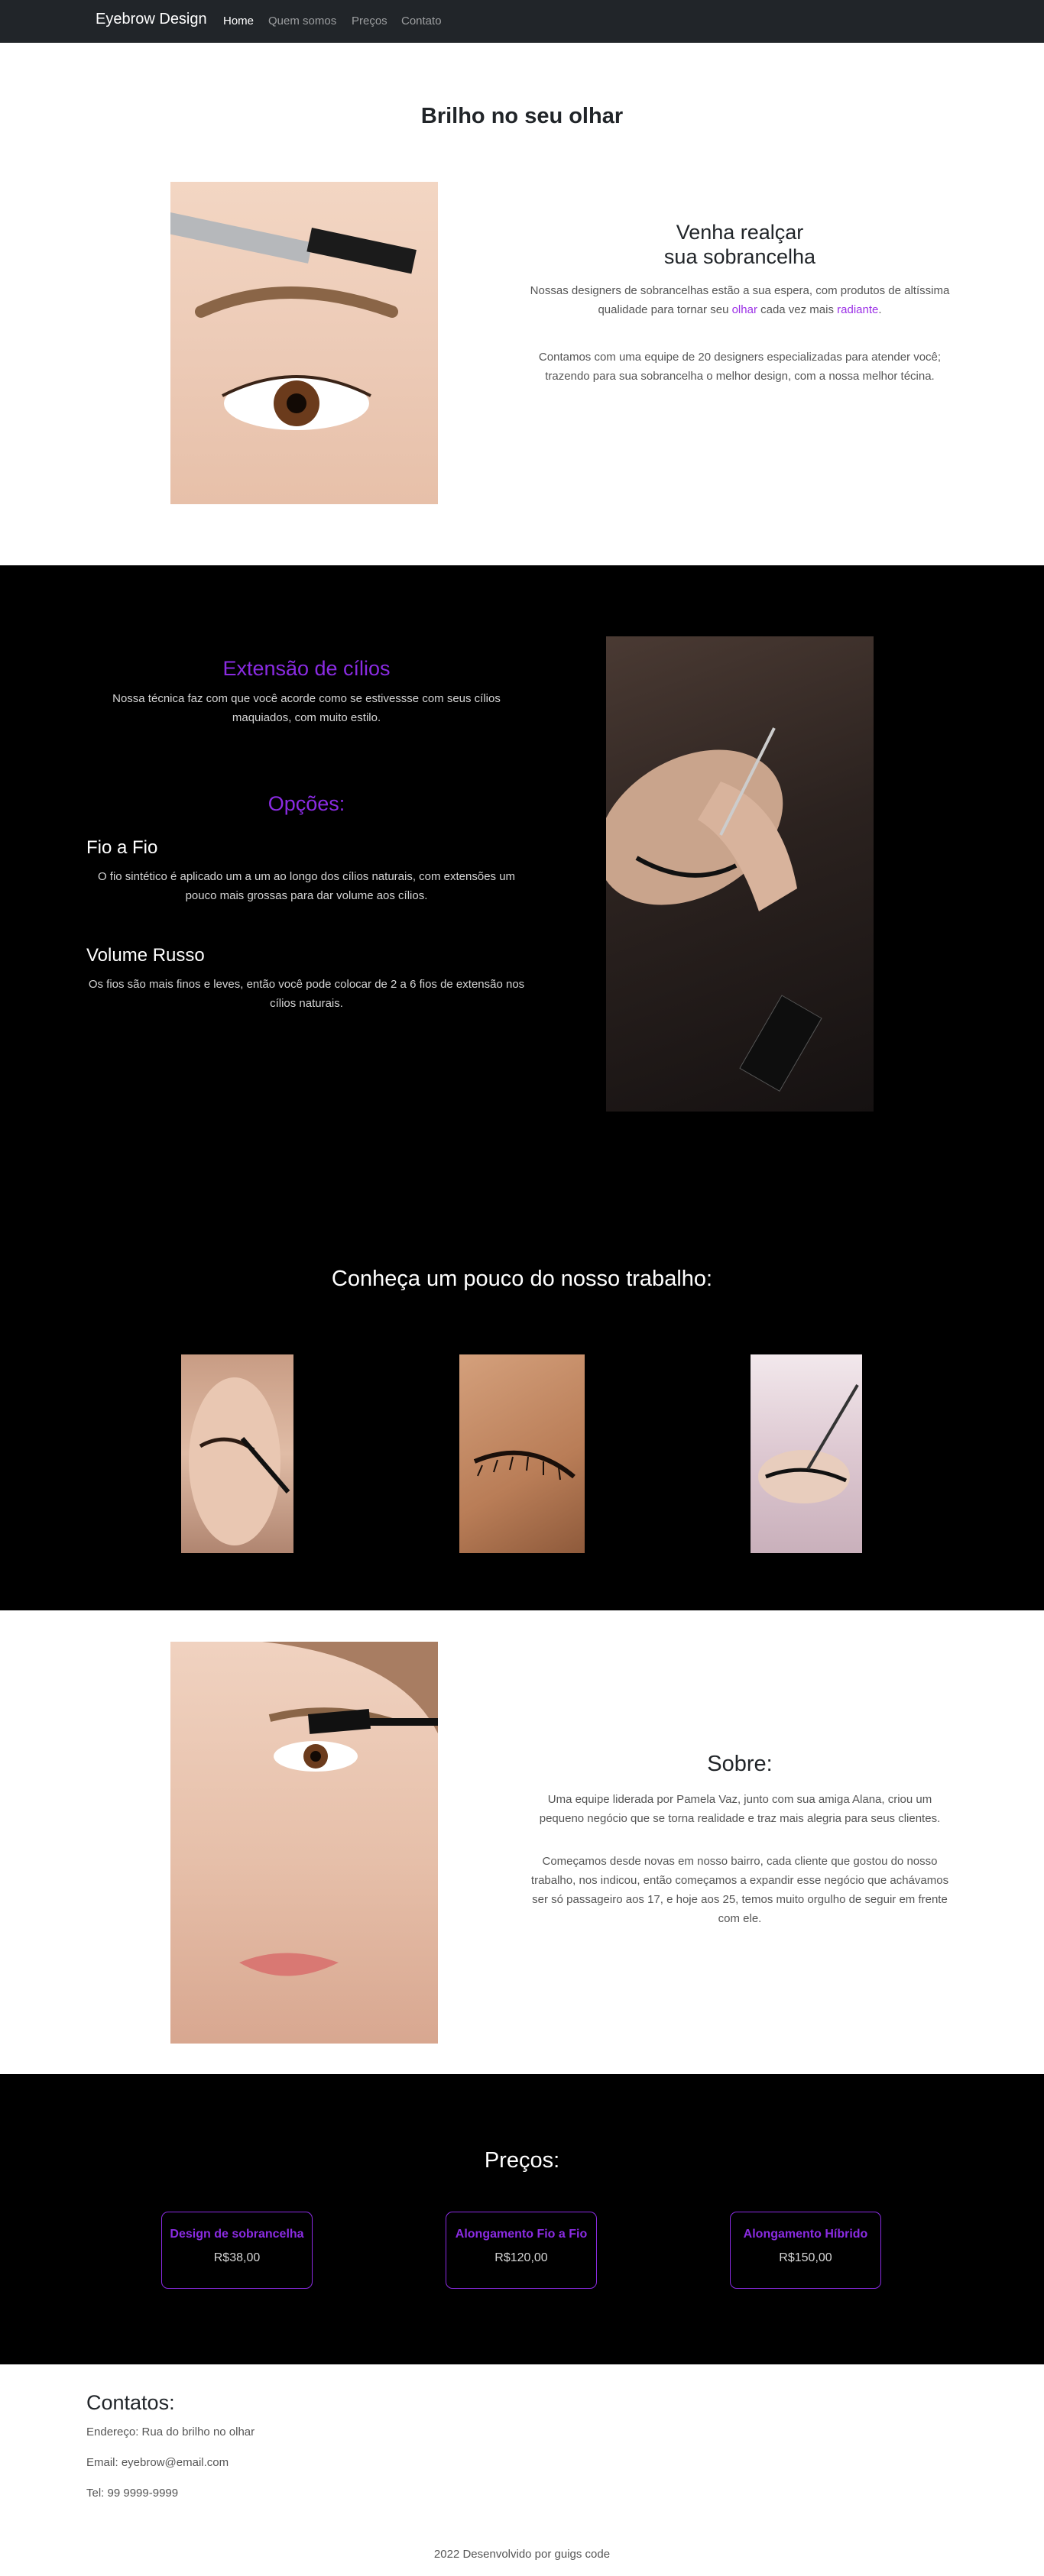 This screenshot has height=2576, width=1044. I want to click on about-title: Sobre:, so click(740, 1764).